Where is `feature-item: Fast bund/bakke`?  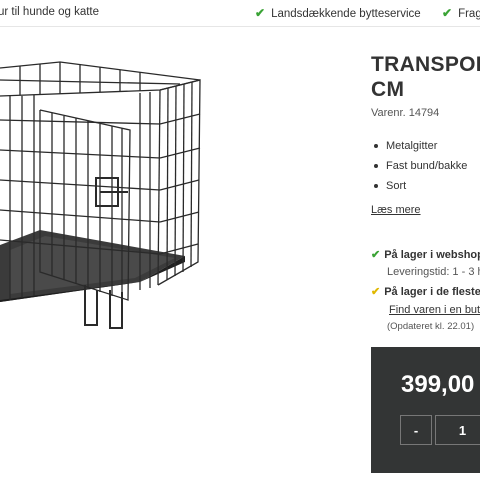
feature-item: Fast bund/bakke is located at coordinates (420, 170).